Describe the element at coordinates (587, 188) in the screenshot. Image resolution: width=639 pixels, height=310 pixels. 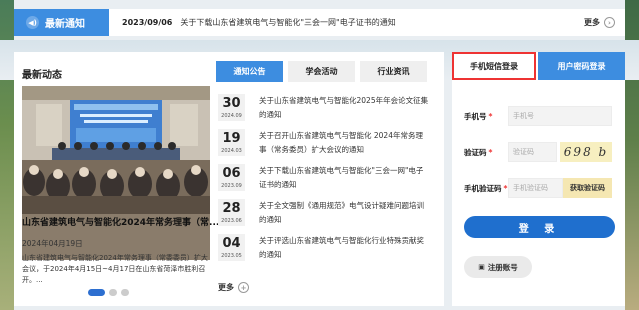
I see `get-code-button: 获取验证码` at that location.